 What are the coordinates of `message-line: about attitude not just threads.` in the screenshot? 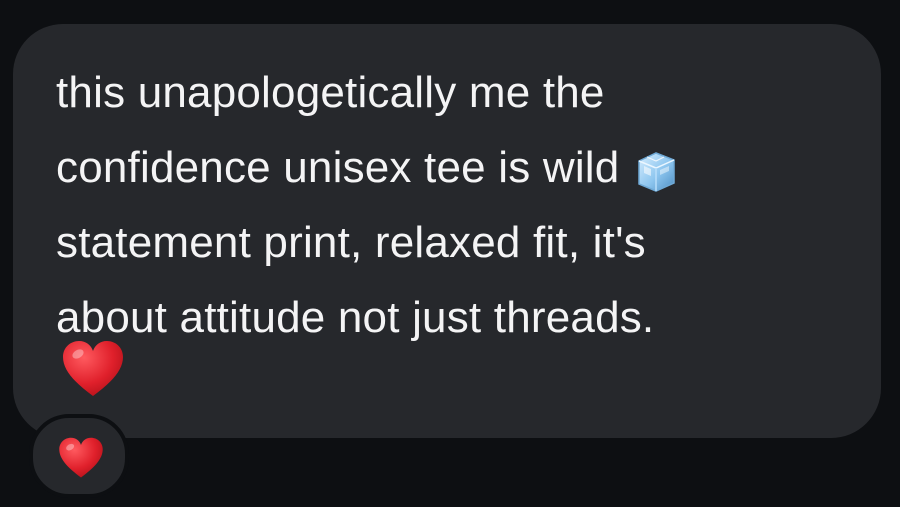 It's located at (355, 317).